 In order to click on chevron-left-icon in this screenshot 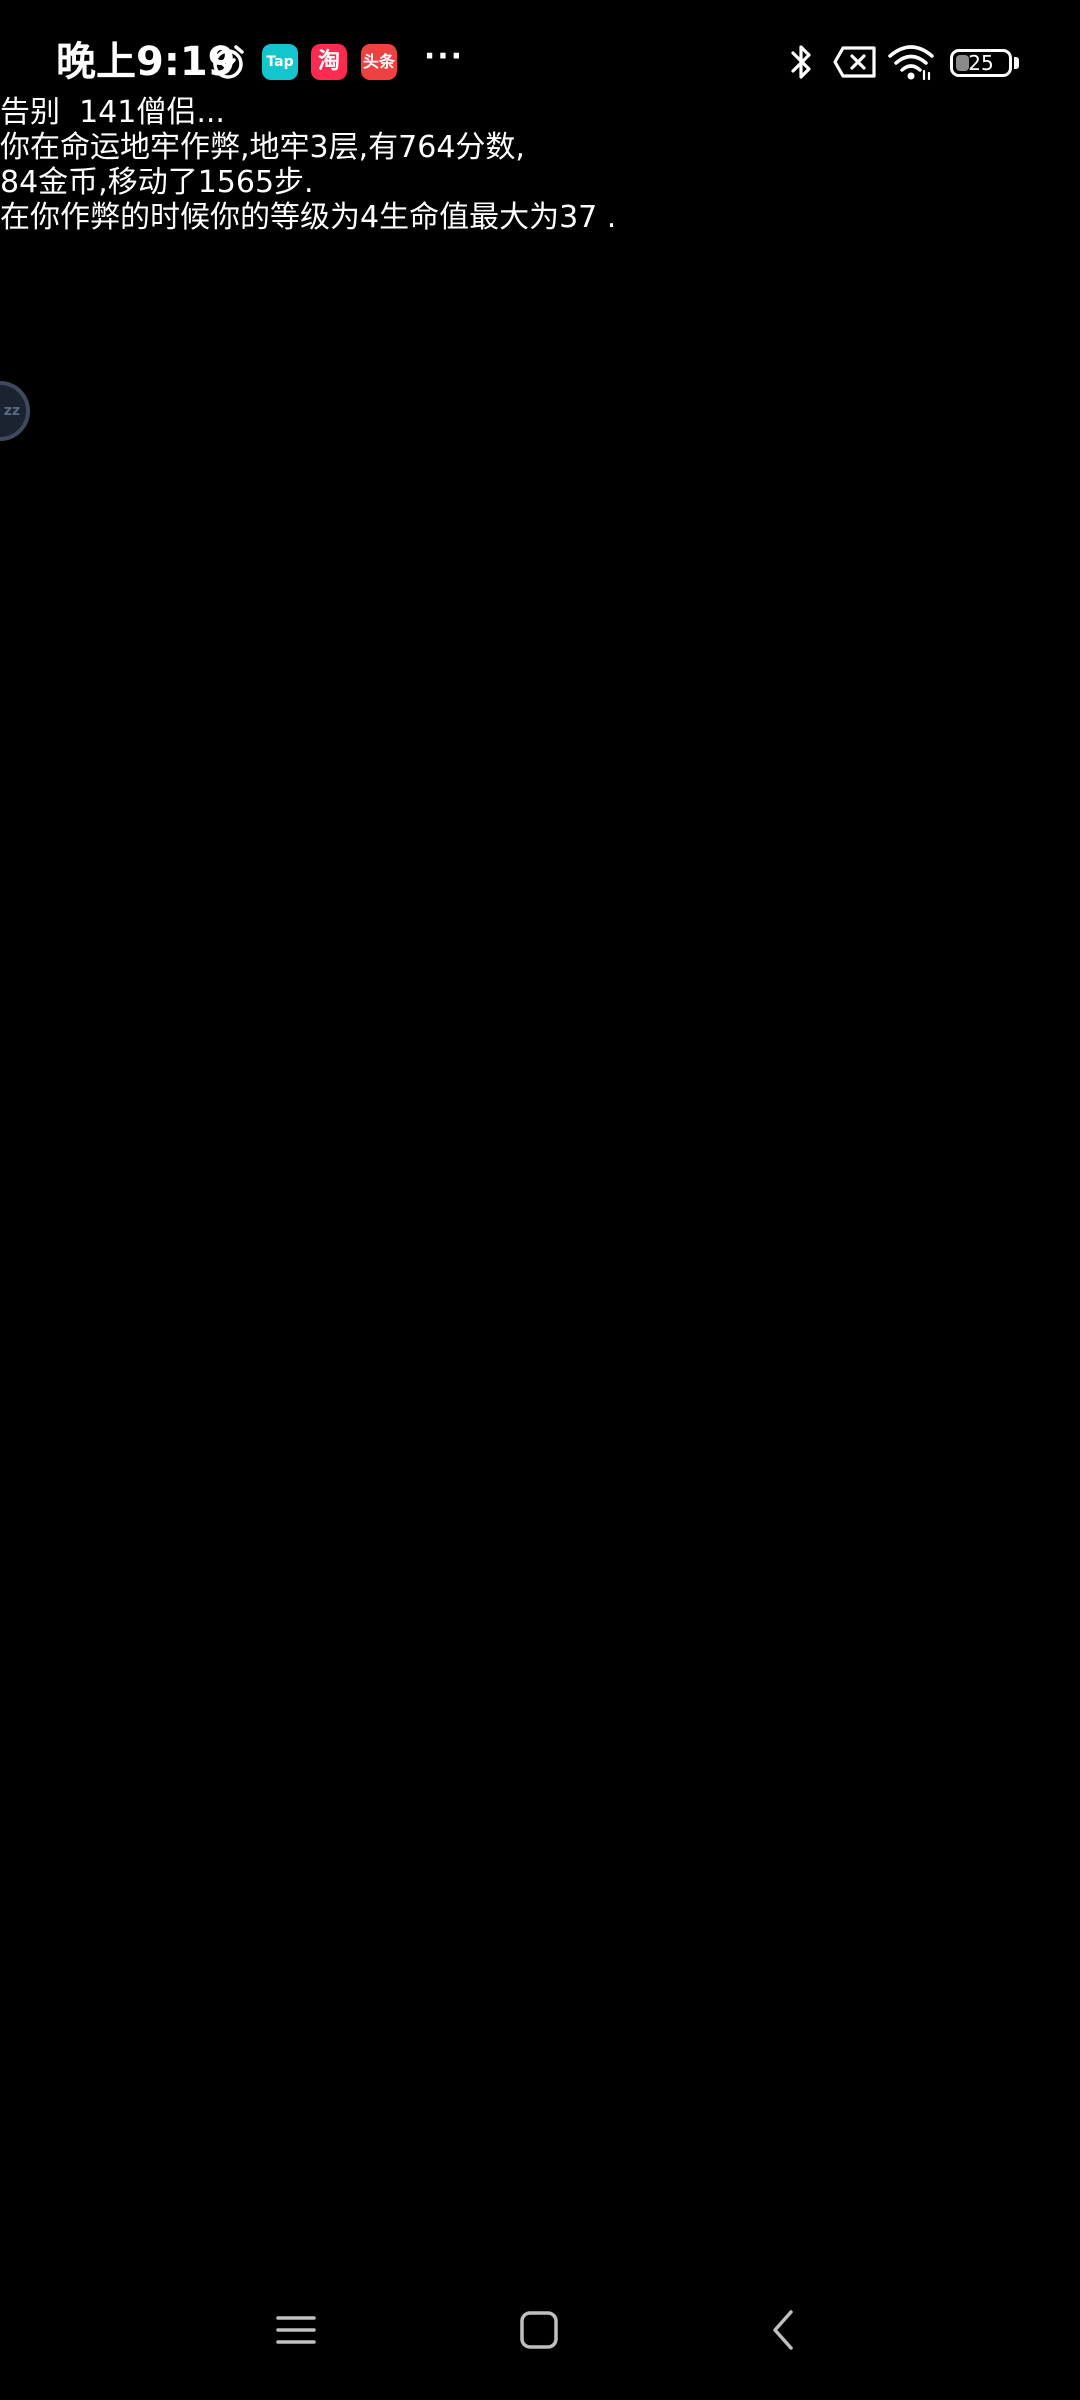, I will do `click(783, 2330)`.